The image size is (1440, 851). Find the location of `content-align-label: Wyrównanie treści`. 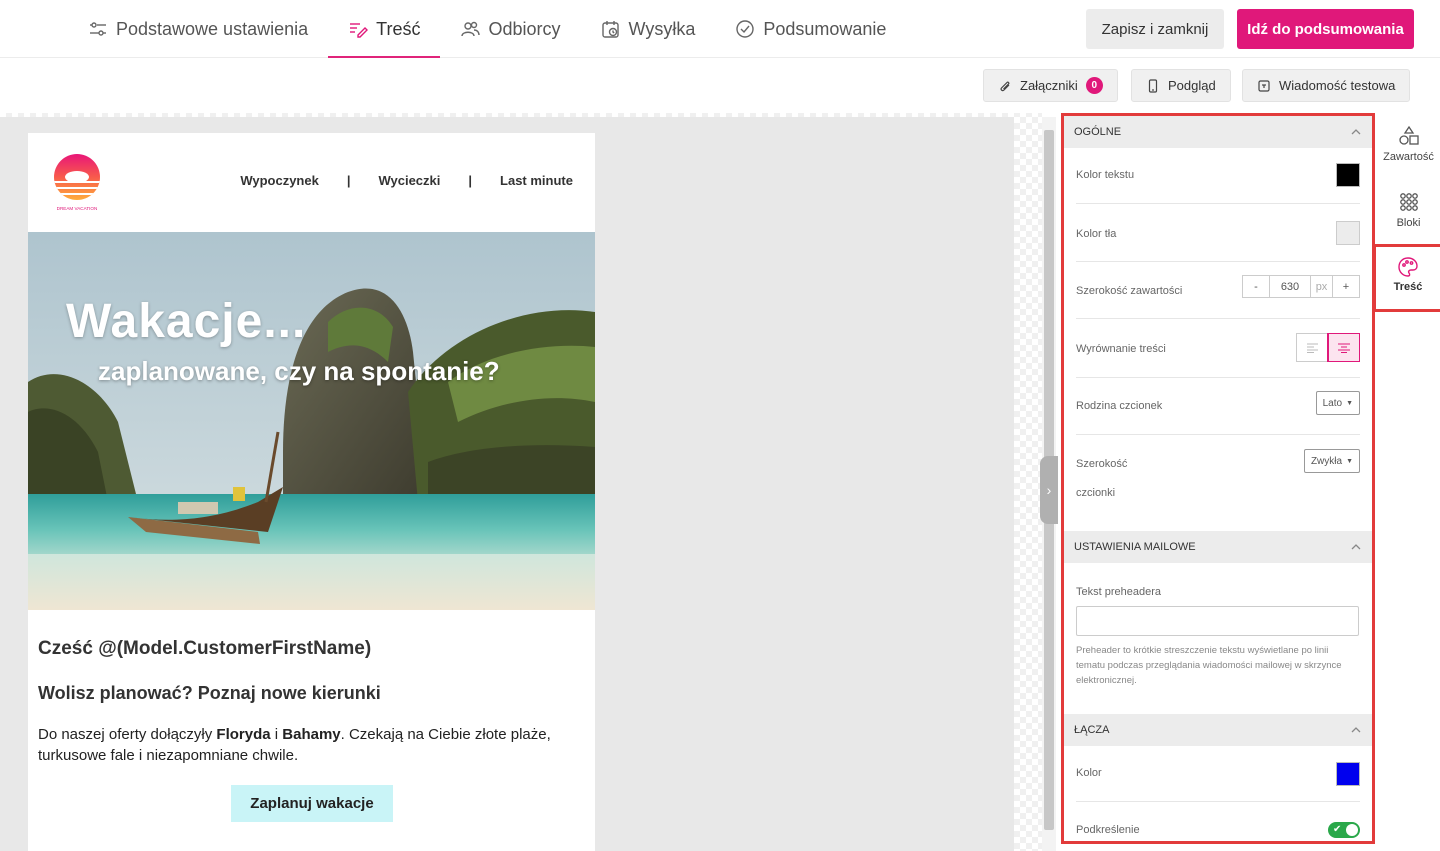

content-align-label: Wyrównanie treści is located at coordinates (1121, 349).